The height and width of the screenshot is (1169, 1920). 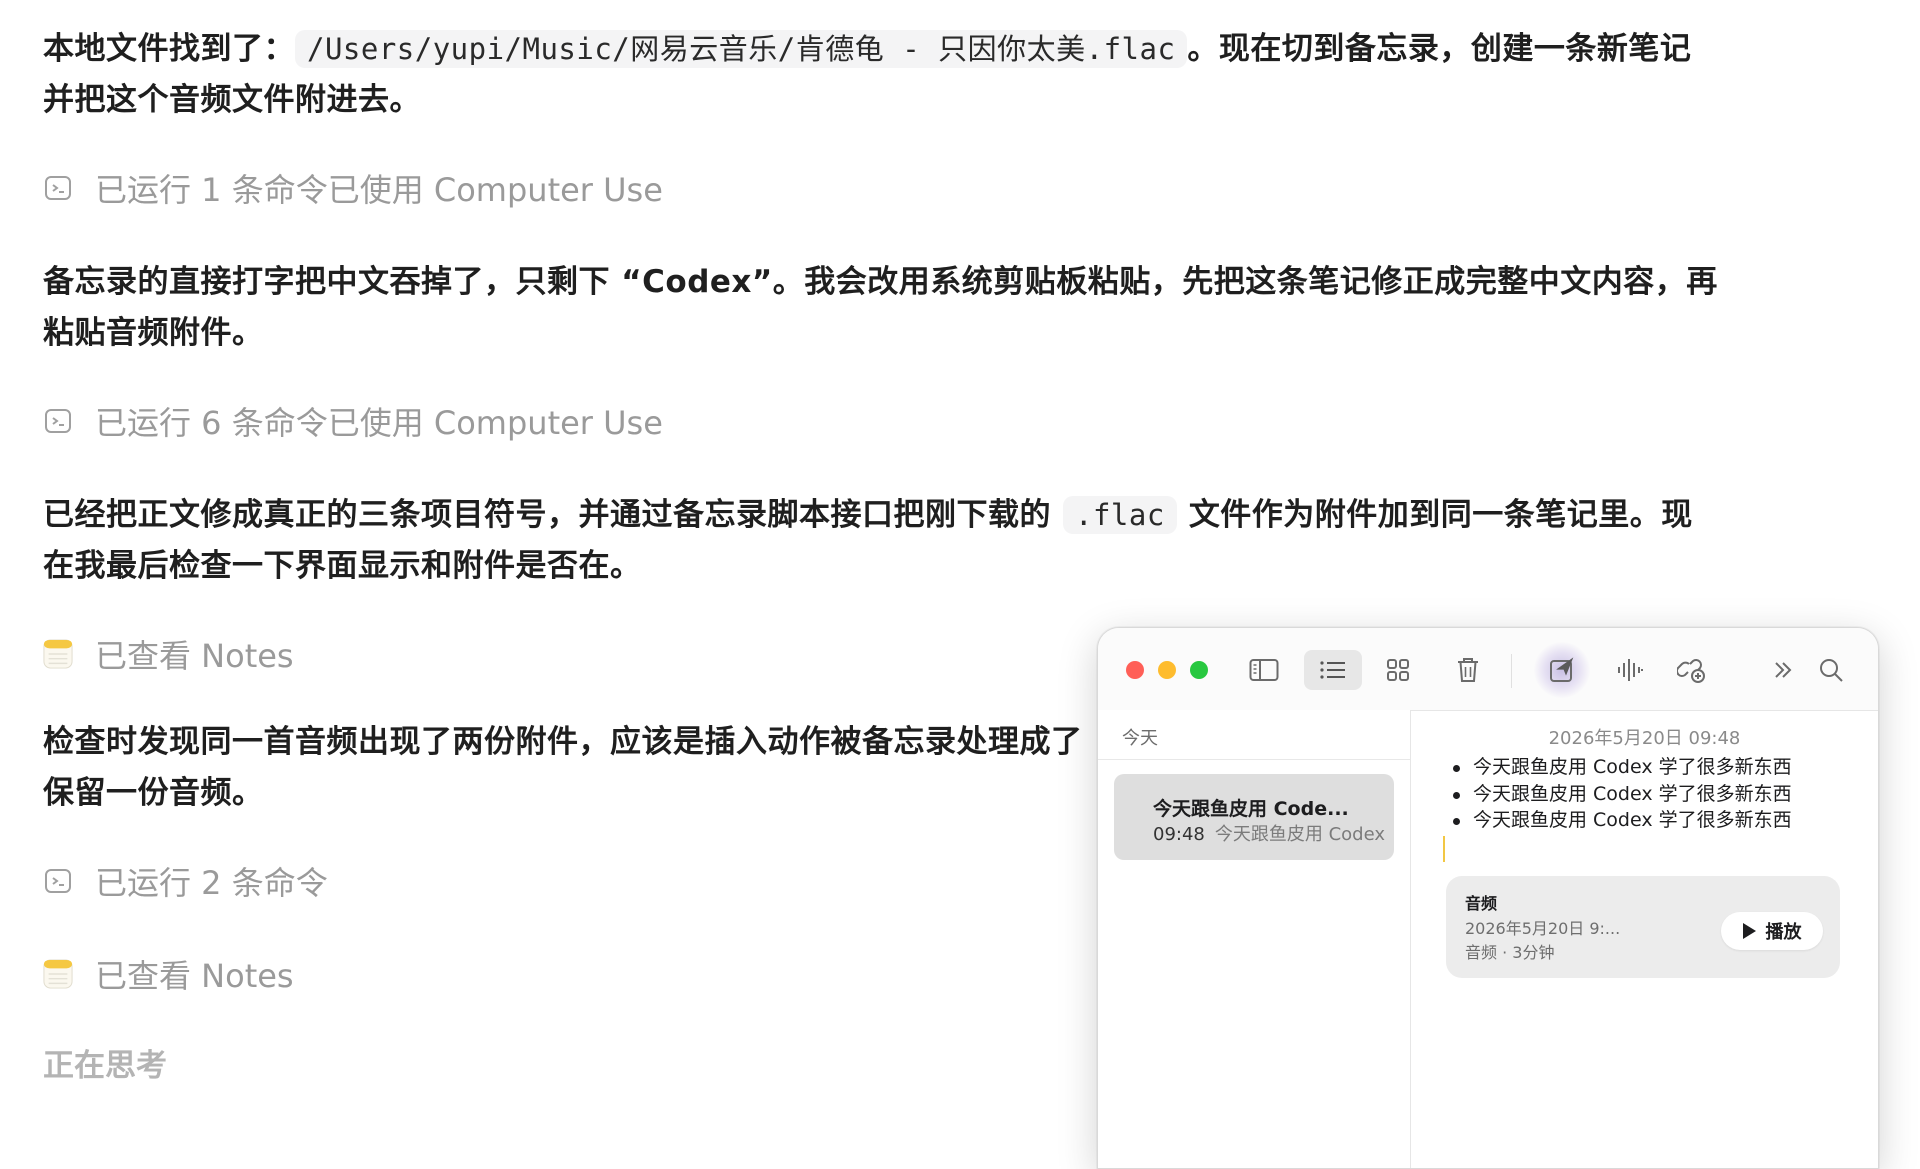 I want to click on note-list-item: 今天跟鱼皮用 Code... 09:48 今天跟鱼皮用 Codex, so click(x=1254, y=817).